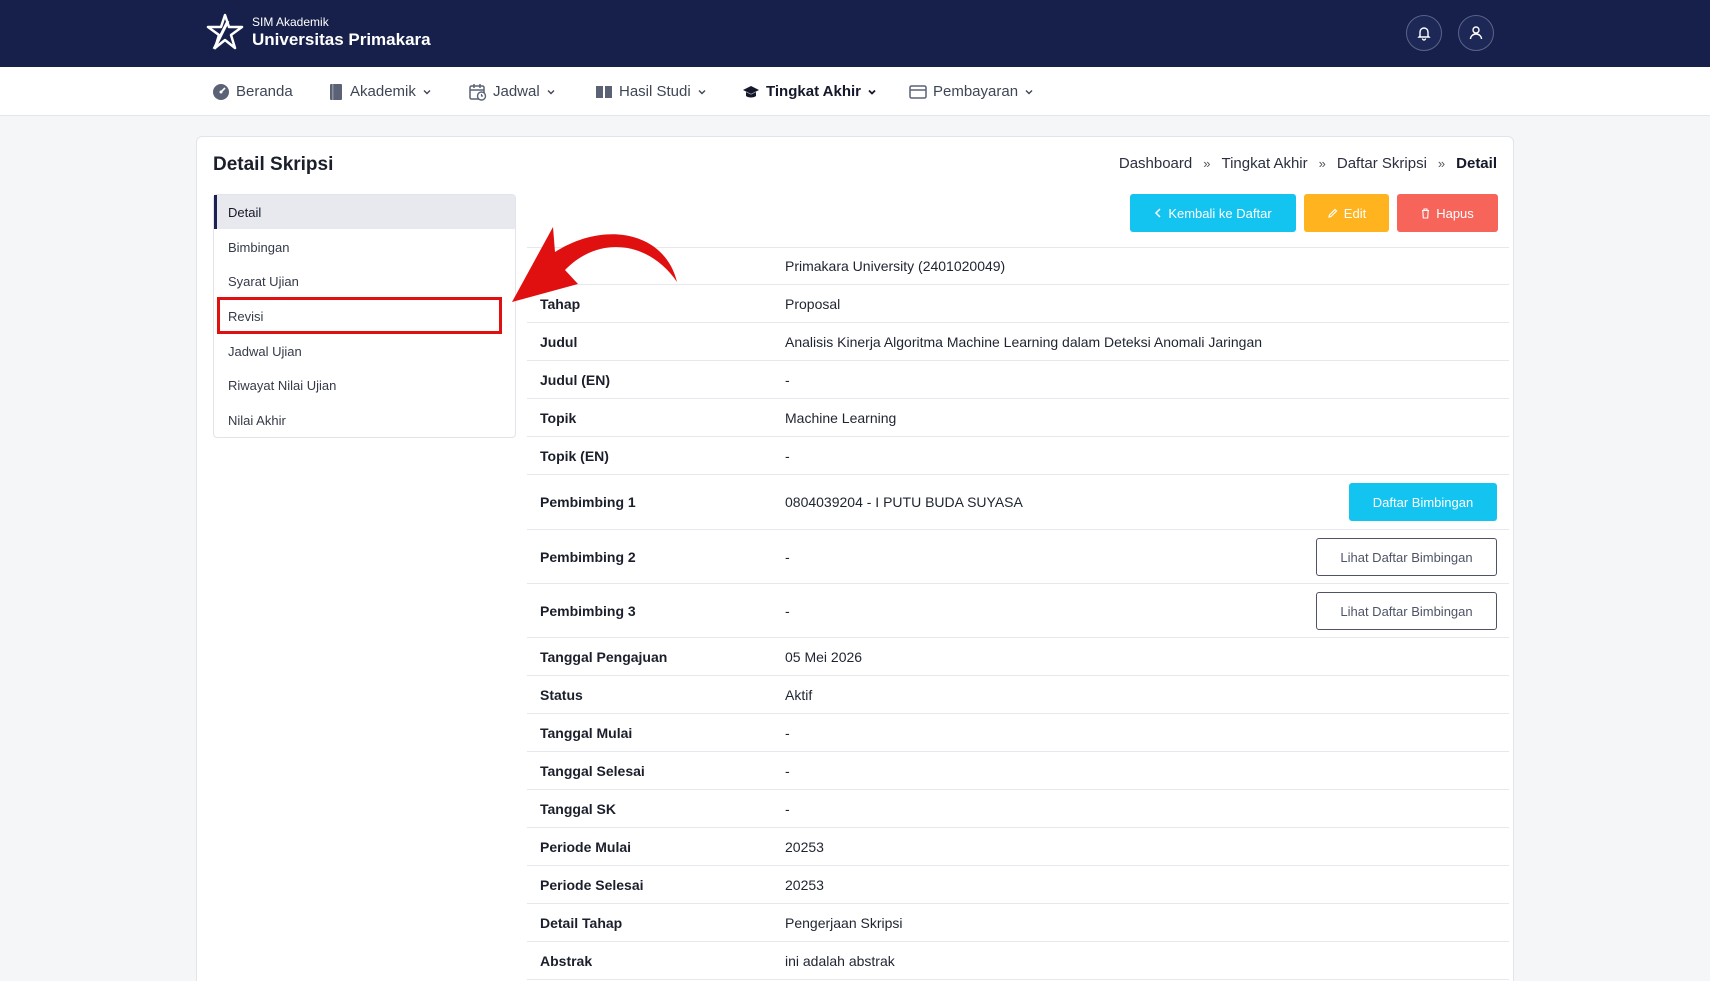 The image size is (1710, 981). I want to click on daftar-bimbingan-button: Daftar Bimbingan, so click(1423, 502).